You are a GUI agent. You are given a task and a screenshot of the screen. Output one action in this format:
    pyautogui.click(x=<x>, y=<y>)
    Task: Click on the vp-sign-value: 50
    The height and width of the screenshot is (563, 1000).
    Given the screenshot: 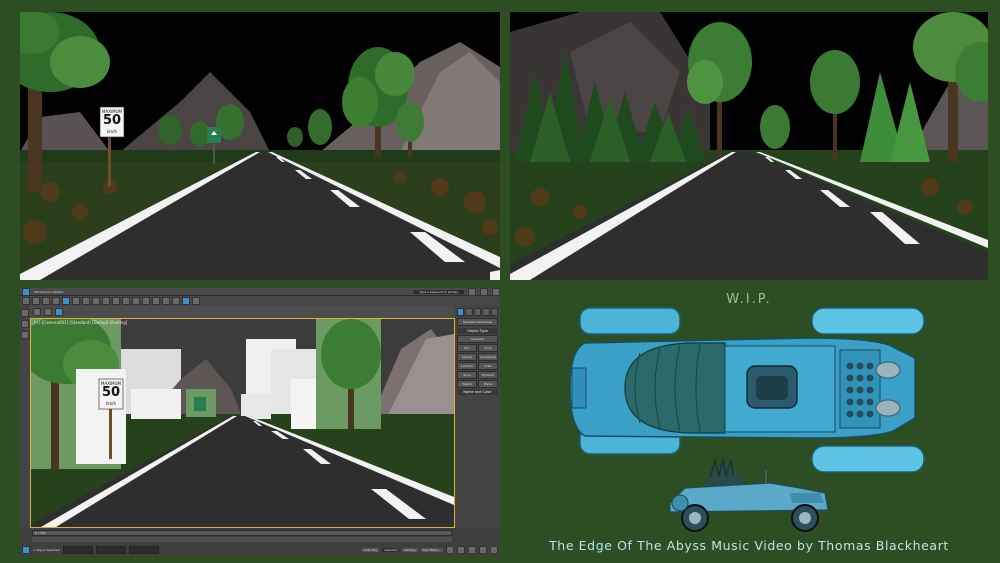 What is the action you would take?
    pyautogui.click(x=111, y=392)
    